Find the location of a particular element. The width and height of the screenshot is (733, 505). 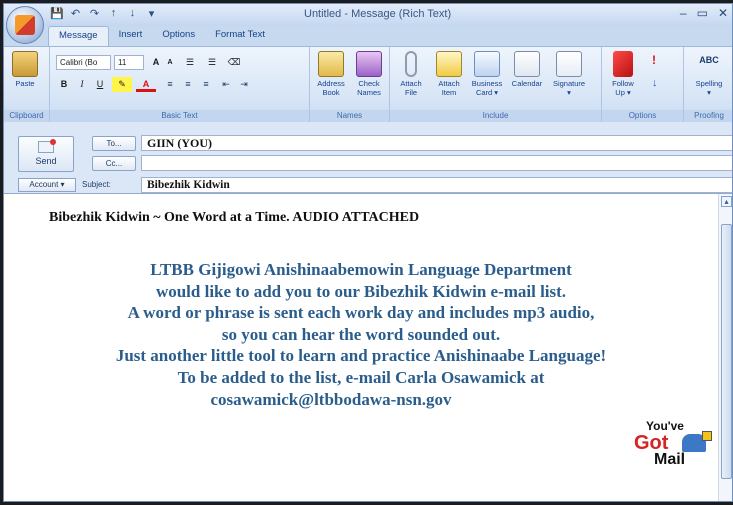

envelope-icon is located at coordinates (449, 64).